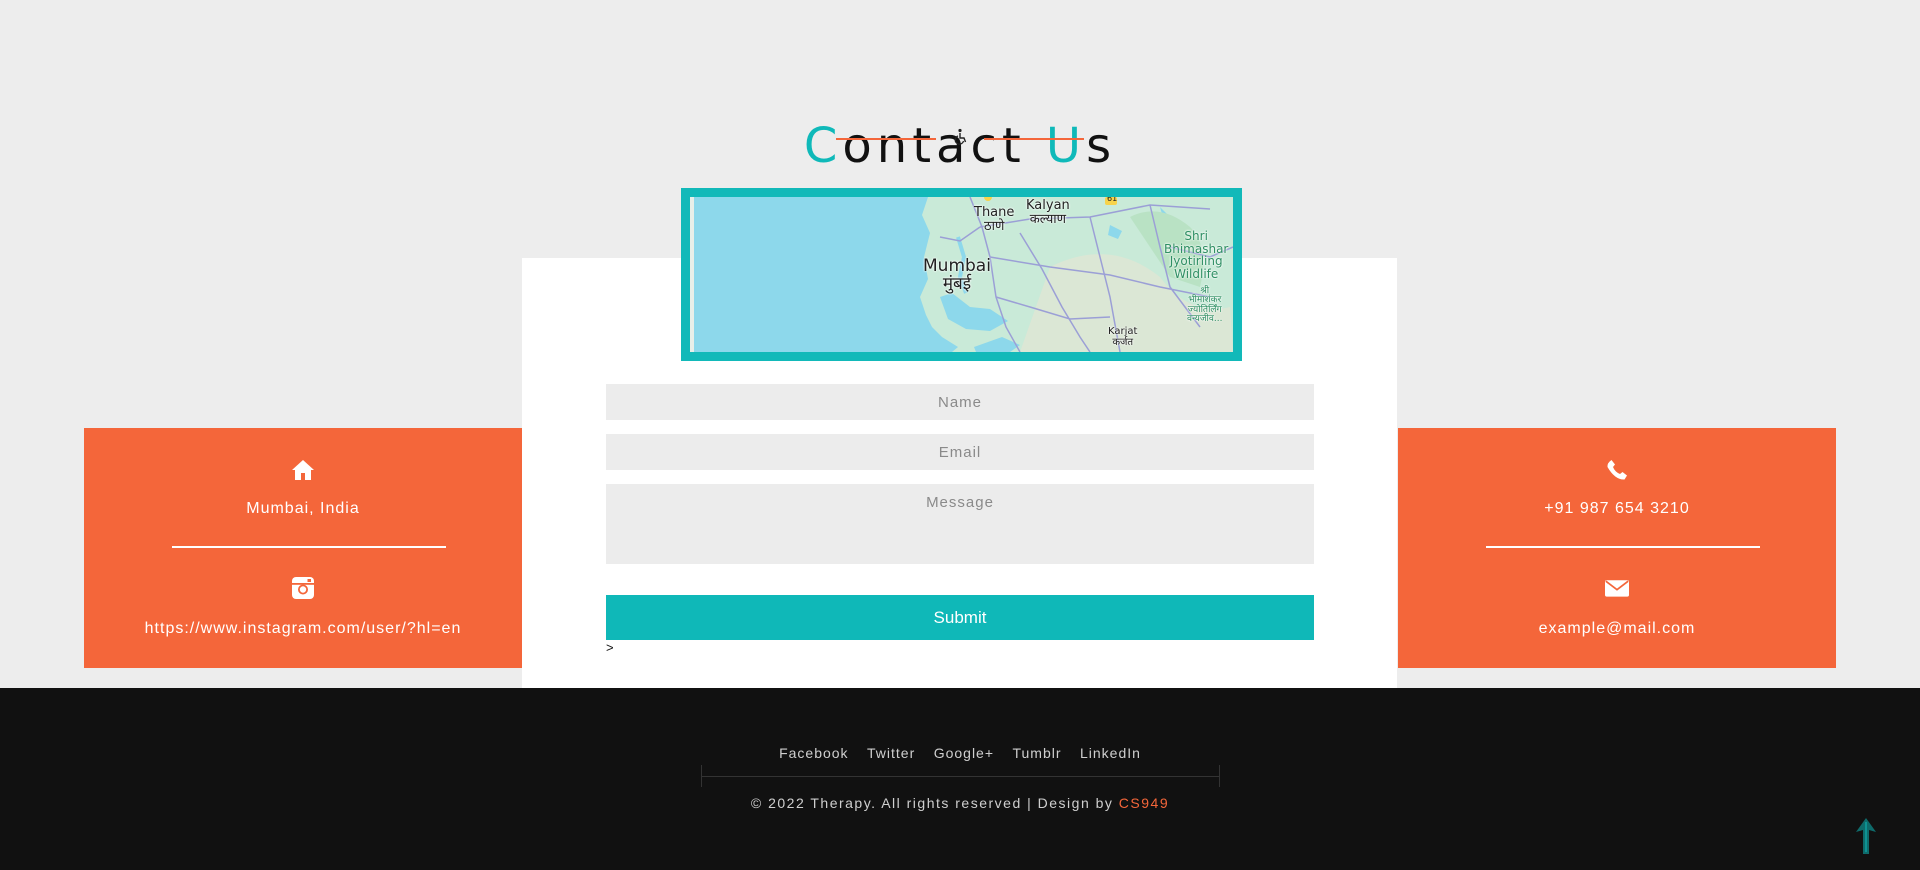  I want to click on wheelchair-icon, so click(960, 136).